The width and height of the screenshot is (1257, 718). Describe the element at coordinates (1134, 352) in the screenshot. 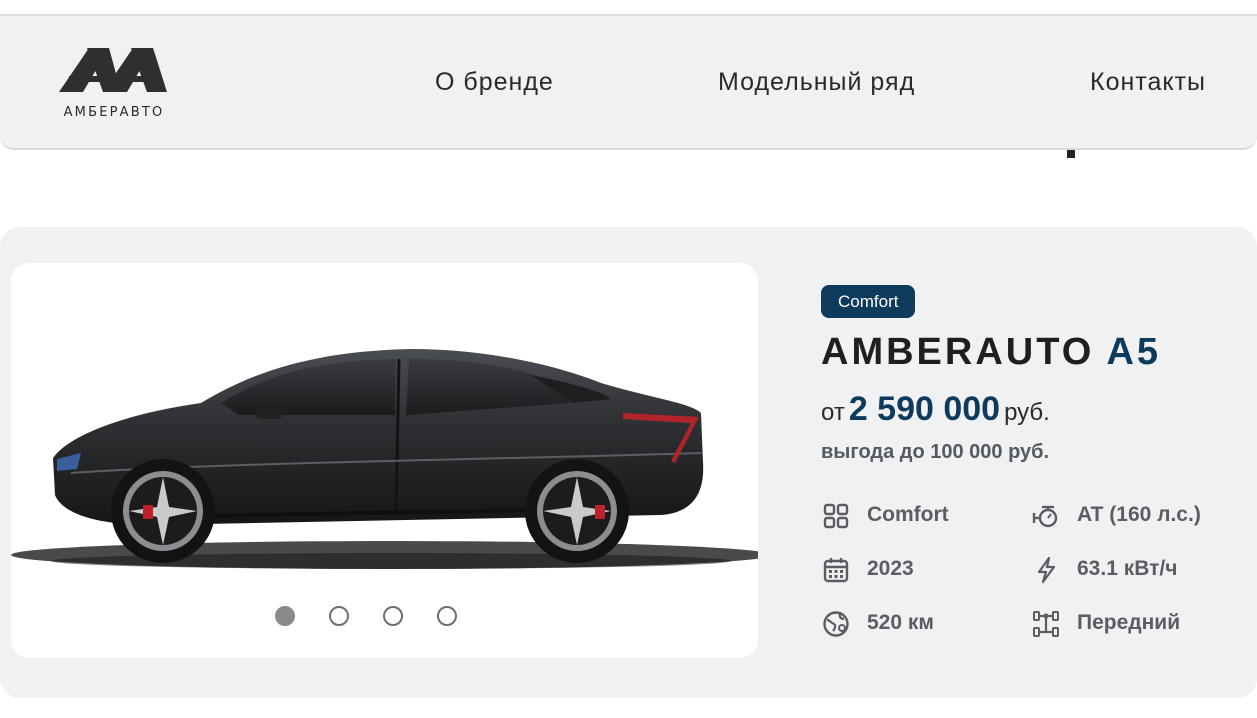

I see `model-name: A5` at that location.